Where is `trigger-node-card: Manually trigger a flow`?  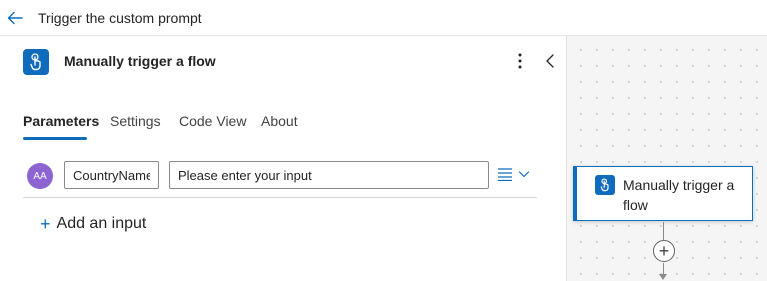 trigger-node-card: Manually trigger a flow is located at coordinates (663, 193).